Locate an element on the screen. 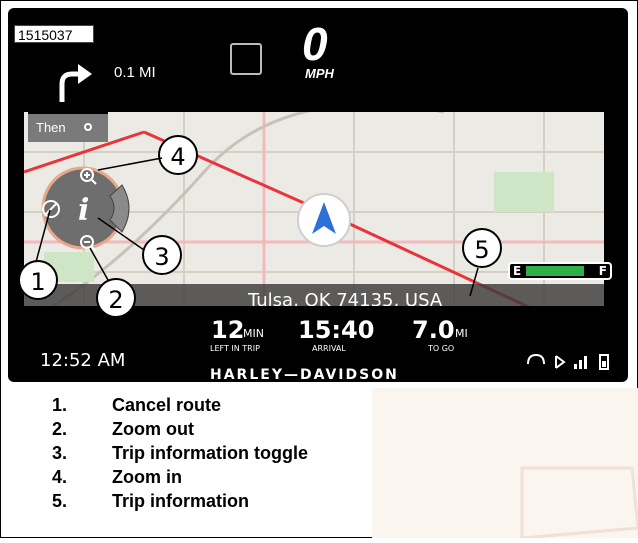 This screenshot has width=638, height=543. legend-number: 2. is located at coordinates (60, 429).